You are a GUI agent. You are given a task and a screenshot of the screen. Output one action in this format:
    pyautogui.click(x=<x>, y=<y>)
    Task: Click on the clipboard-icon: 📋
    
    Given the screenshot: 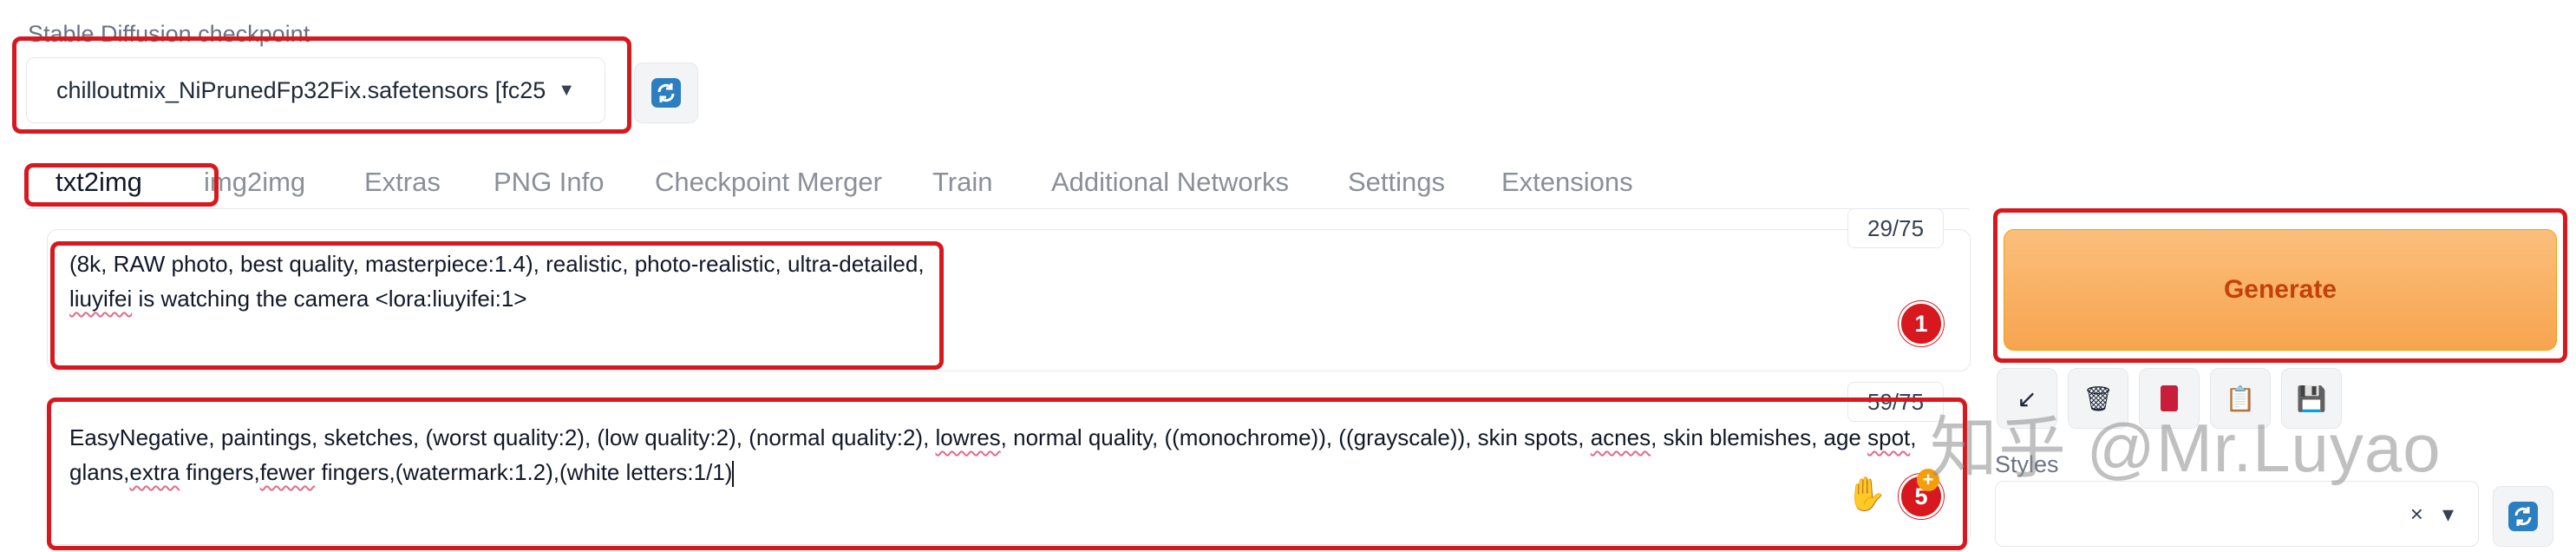 What is the action you would take?
    pyautogui.click(x=2240, y=398)
    